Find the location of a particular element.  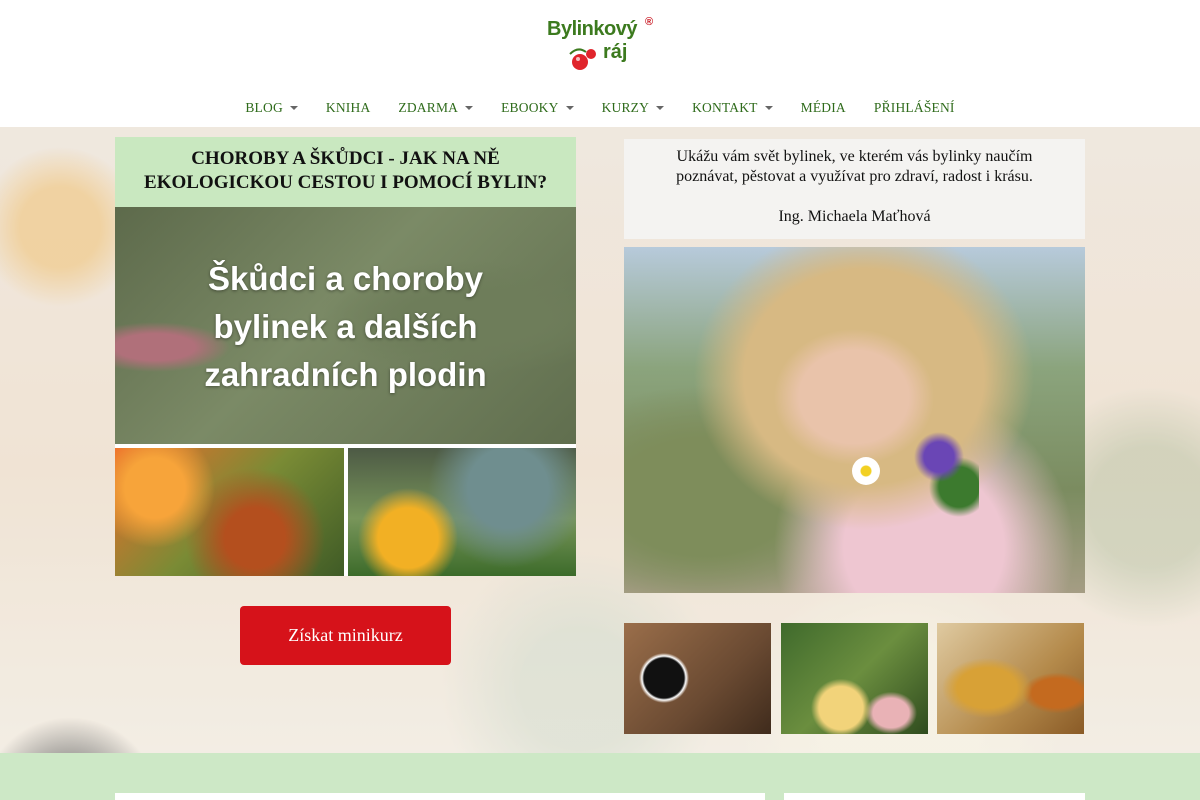

thumbnail-herbal-tea is located at coordinates (697, 678).